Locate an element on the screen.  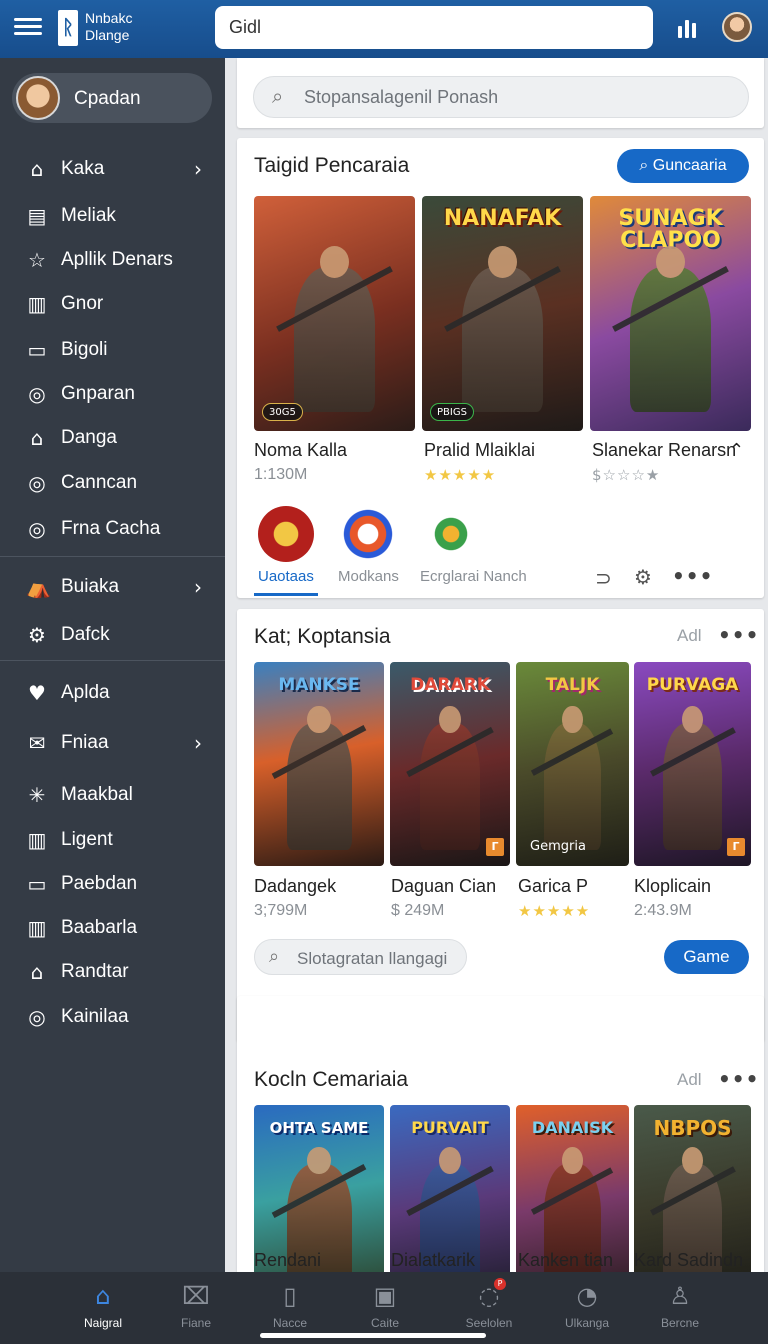
game-tile: OHTA SAME is located at coordinates (319, 1188).